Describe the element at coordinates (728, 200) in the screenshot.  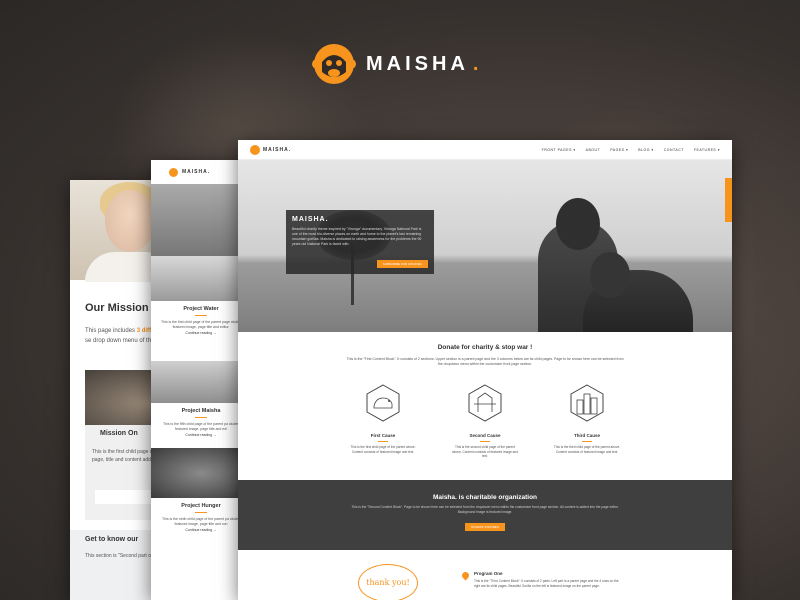
I see `social-share-bar` at that location.